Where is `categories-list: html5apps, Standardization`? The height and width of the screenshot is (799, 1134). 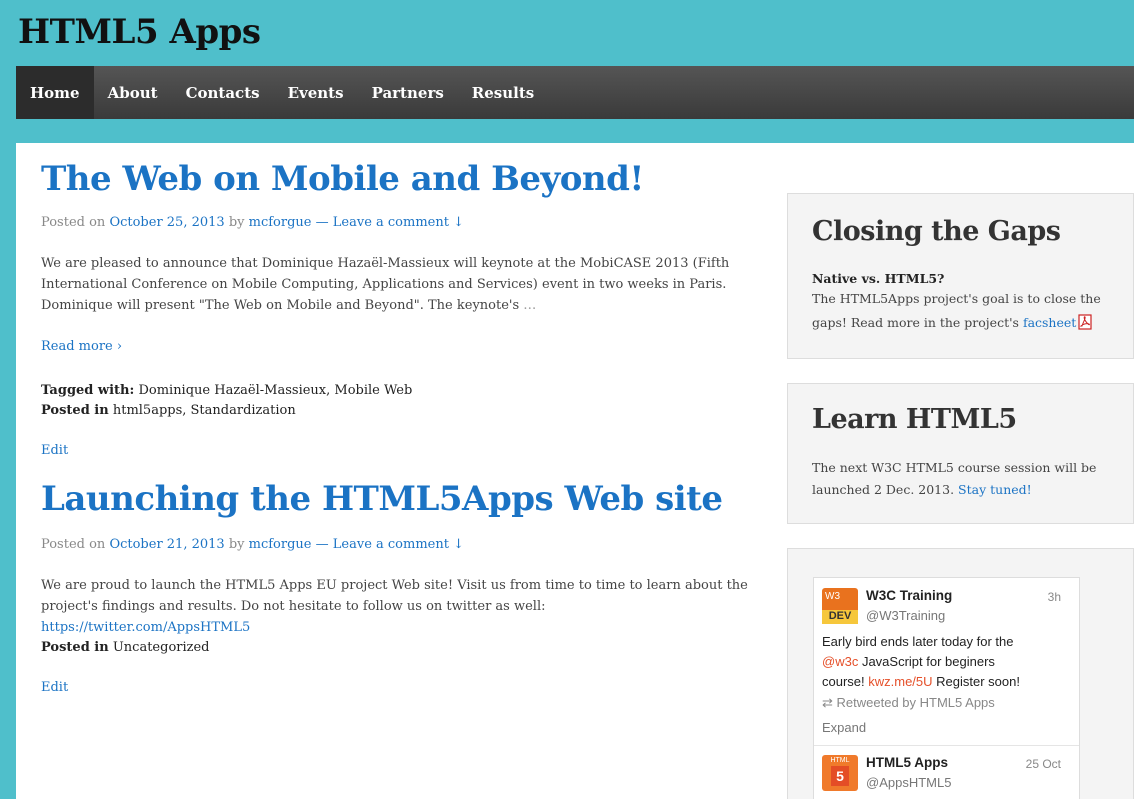 categories-list: html5apps, Standardization is located at coordinates (204, 410).